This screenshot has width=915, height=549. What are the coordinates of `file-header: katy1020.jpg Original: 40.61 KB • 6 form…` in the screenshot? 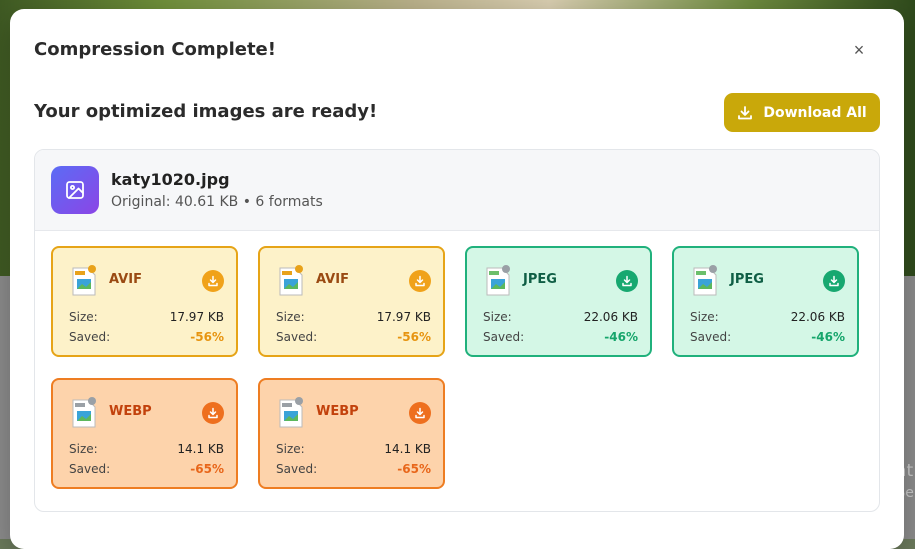 It's located at (457, 190).